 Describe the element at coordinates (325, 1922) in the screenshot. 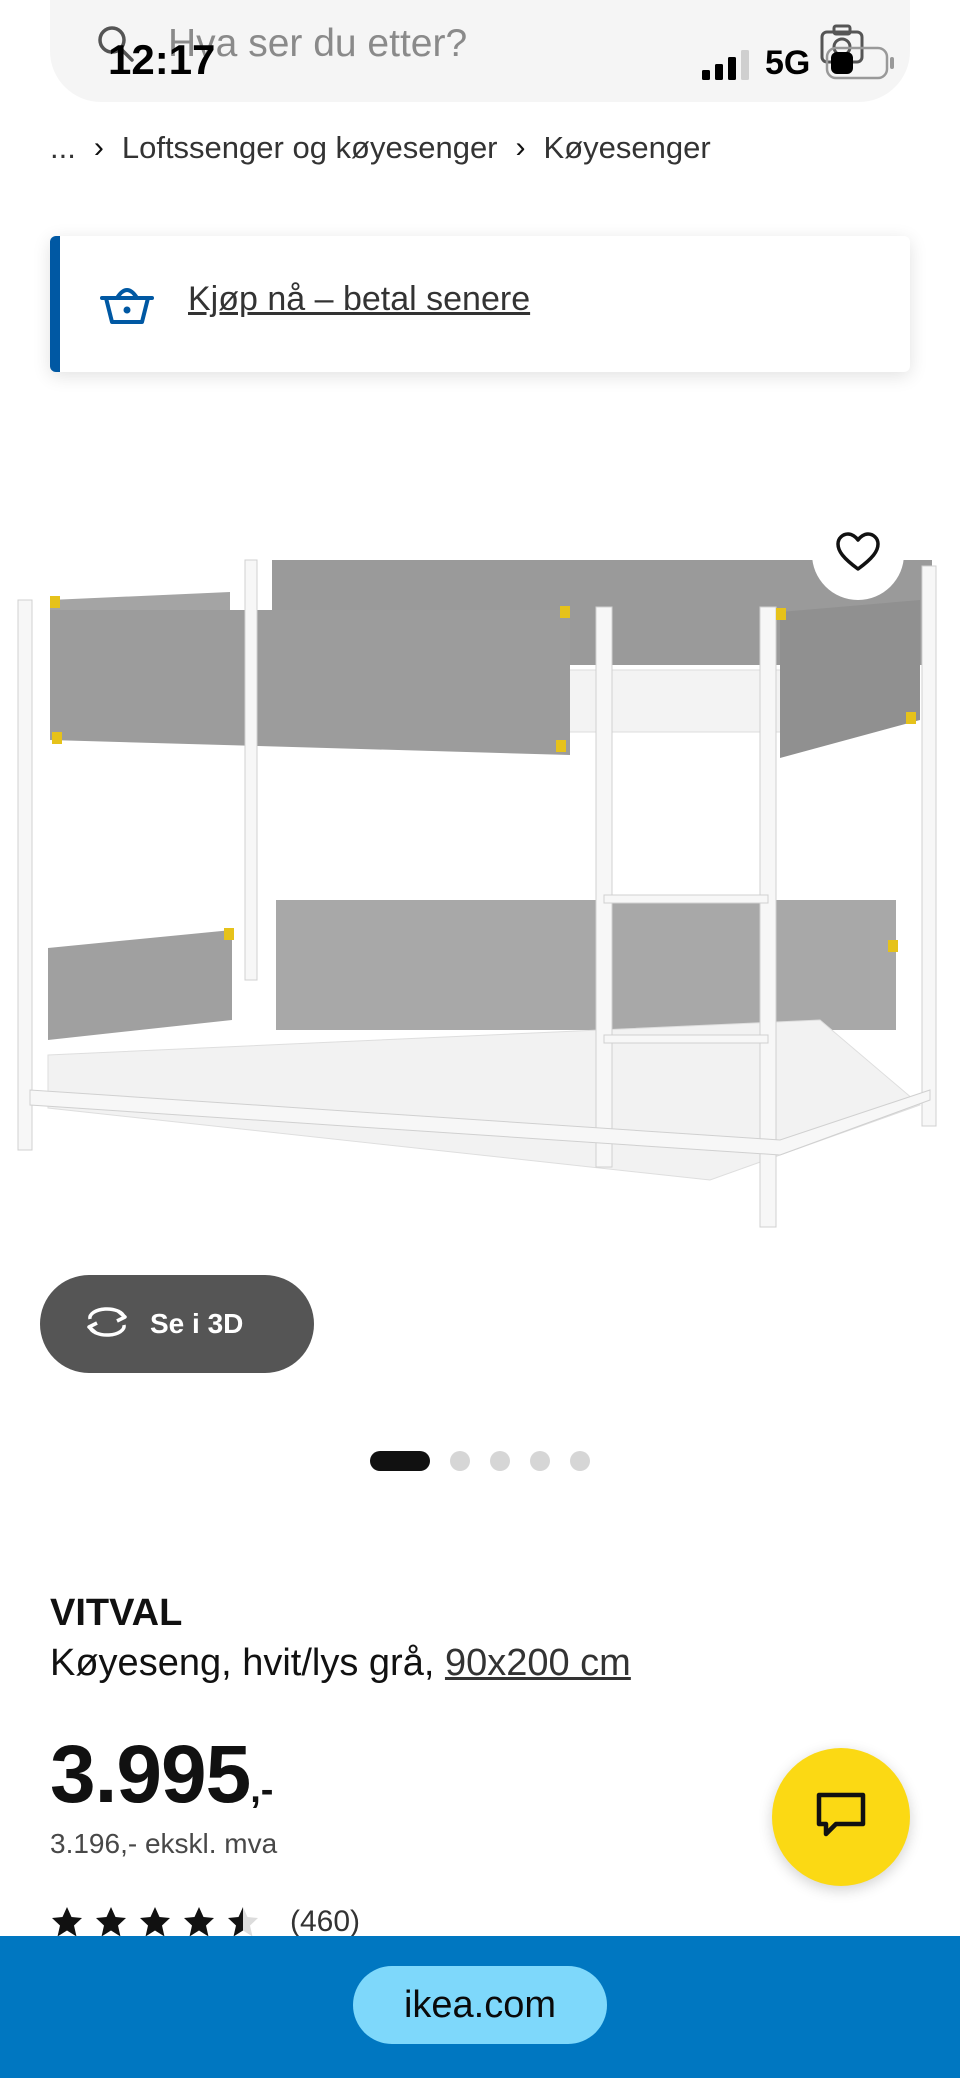

I see `review-count: (460)` at that location.